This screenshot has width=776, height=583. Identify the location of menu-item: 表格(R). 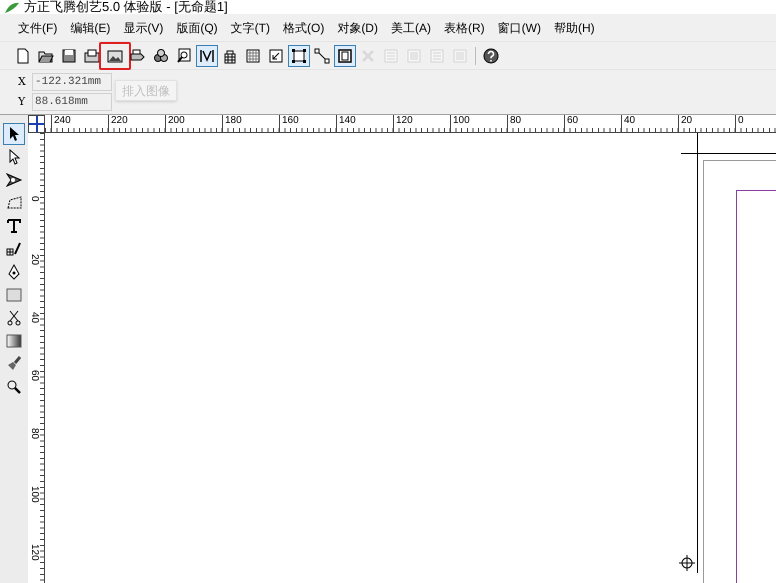
(464, 27).